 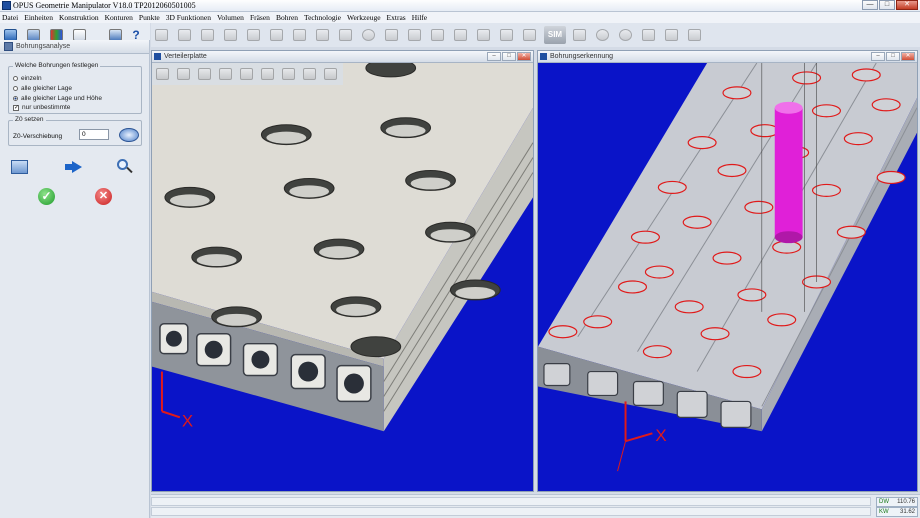 I want to click on coord-dw: DW 110.76, so click(x=897, y=502).